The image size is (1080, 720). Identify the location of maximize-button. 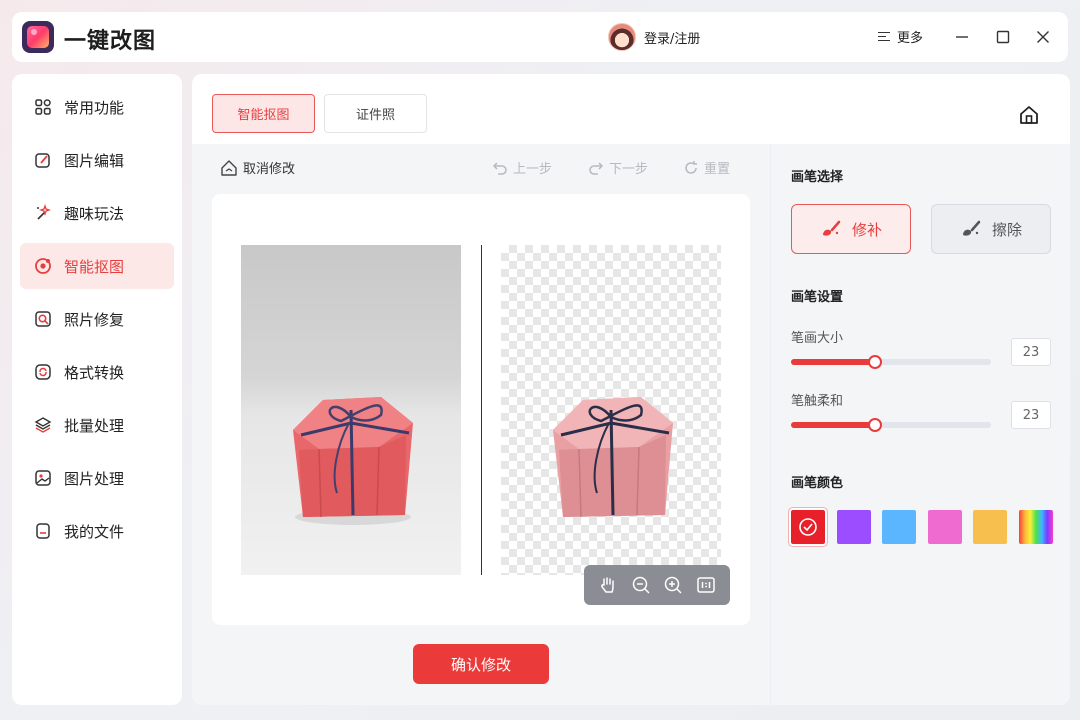
(1003, 37).